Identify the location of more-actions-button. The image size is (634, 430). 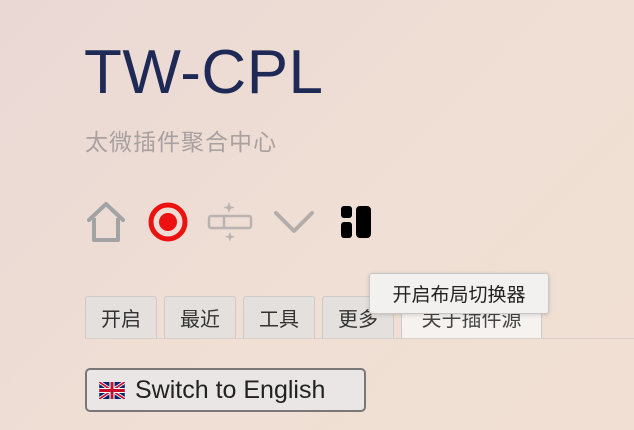
(294, 222).